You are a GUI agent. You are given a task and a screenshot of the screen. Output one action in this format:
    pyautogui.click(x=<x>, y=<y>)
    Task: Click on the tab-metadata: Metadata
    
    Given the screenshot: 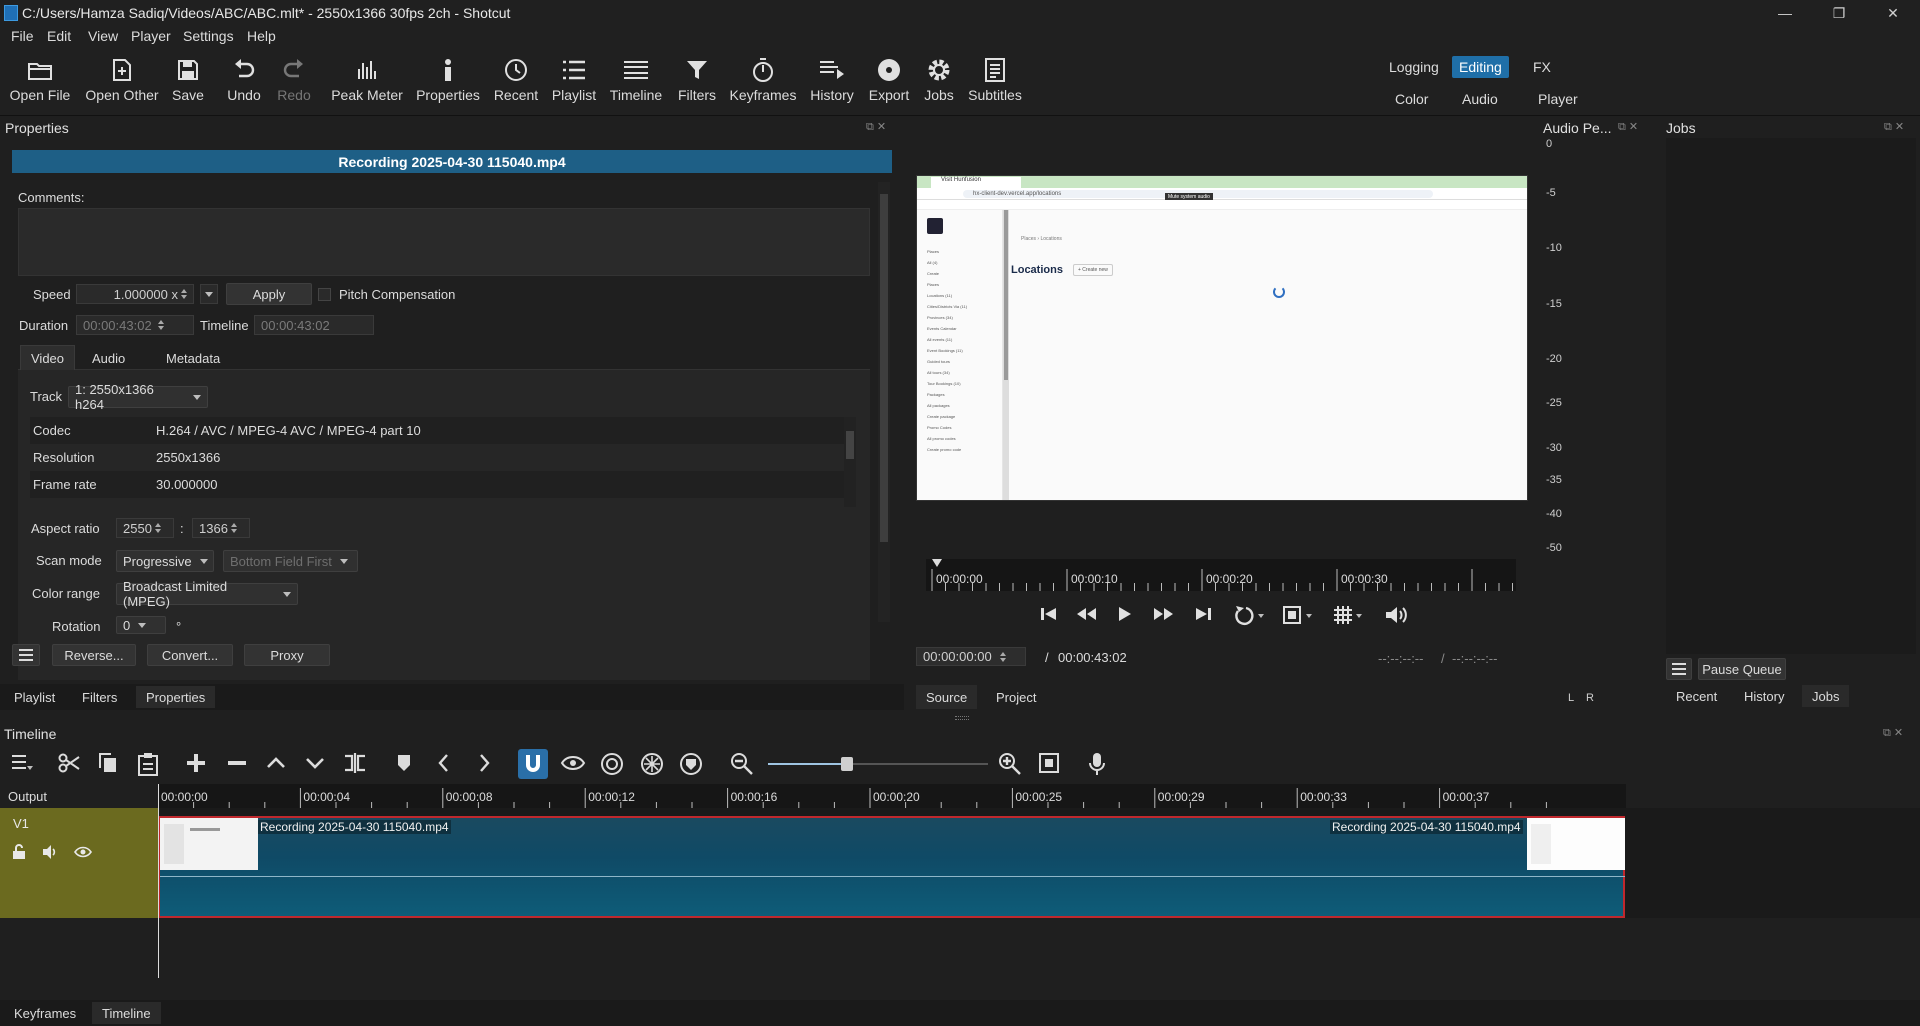 What is the action you would take?
    pyautogui.click(x=193, y=358)
    